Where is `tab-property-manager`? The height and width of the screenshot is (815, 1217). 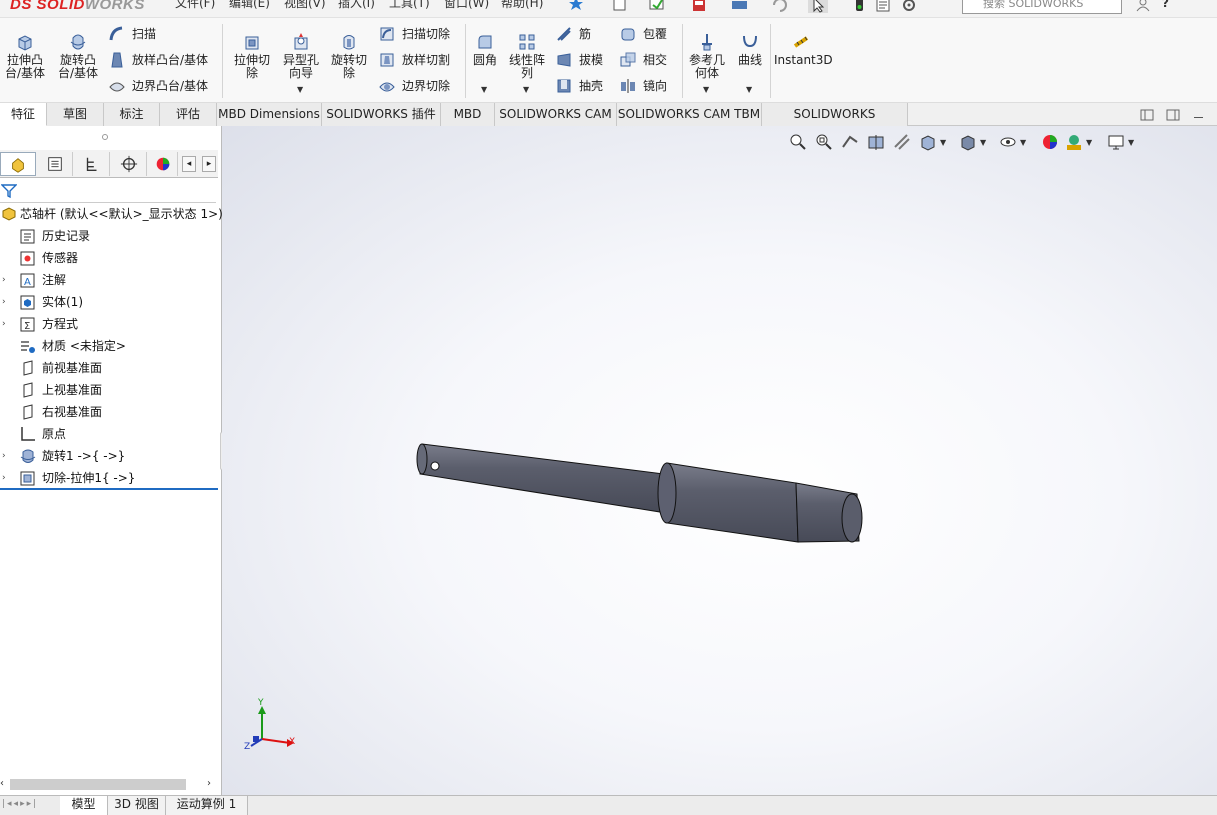 tab-property-manager is located at coordinates (55, 164).